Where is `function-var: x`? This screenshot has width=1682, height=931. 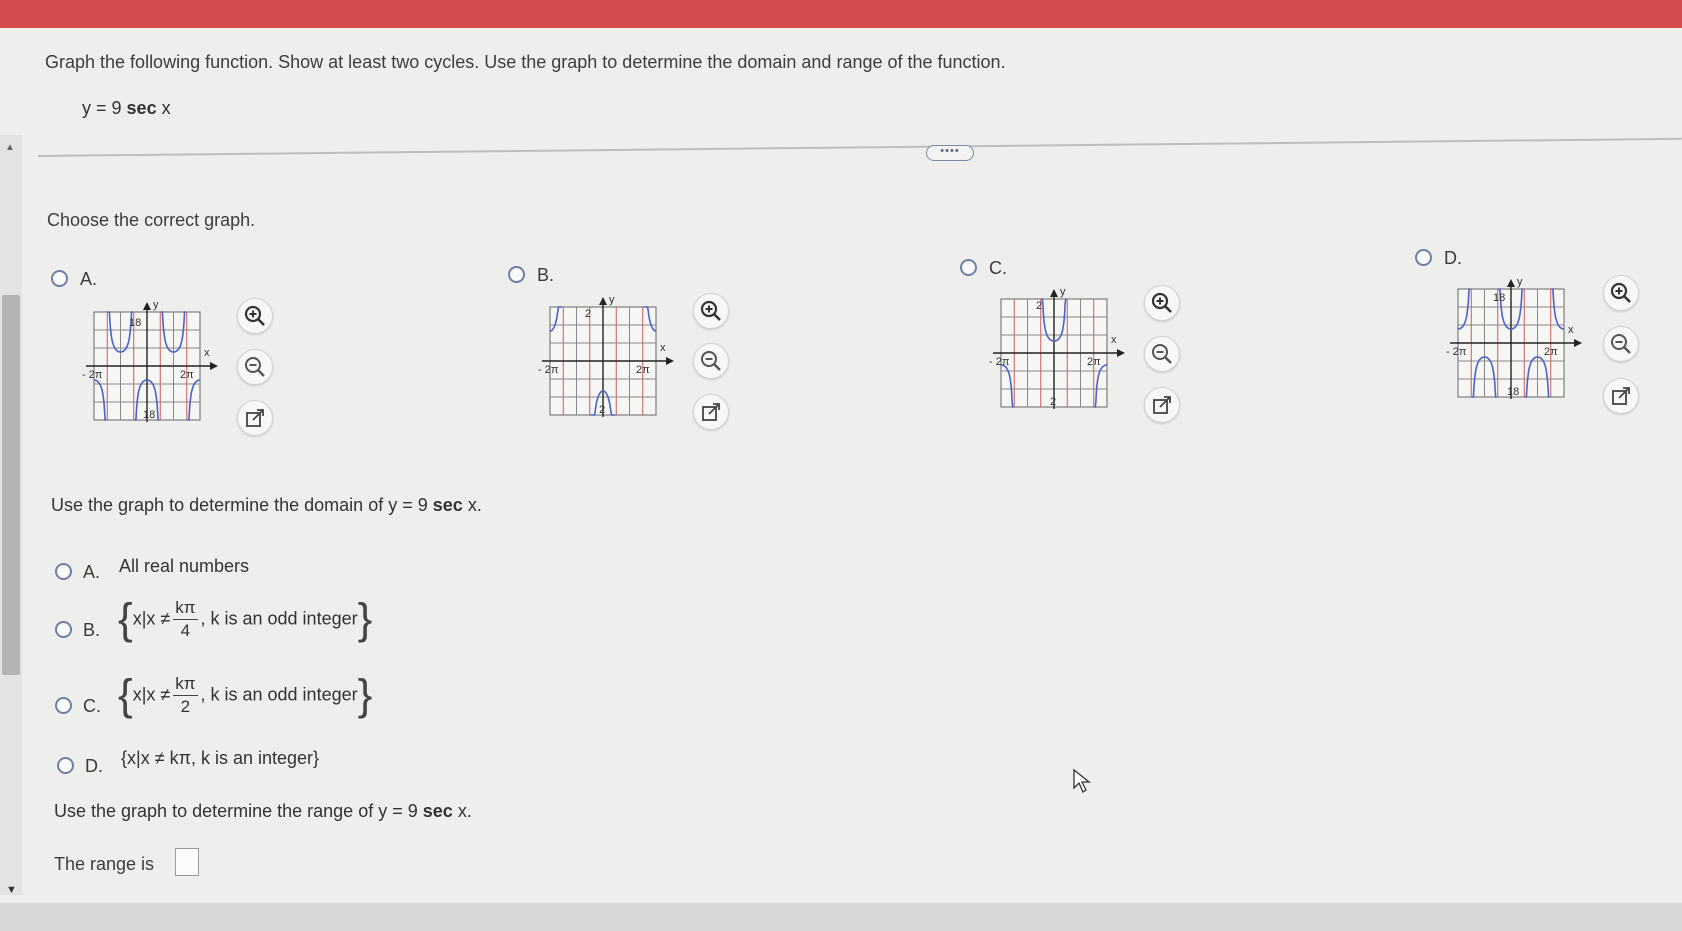 function-var: x is located at coordinates (166, 108).